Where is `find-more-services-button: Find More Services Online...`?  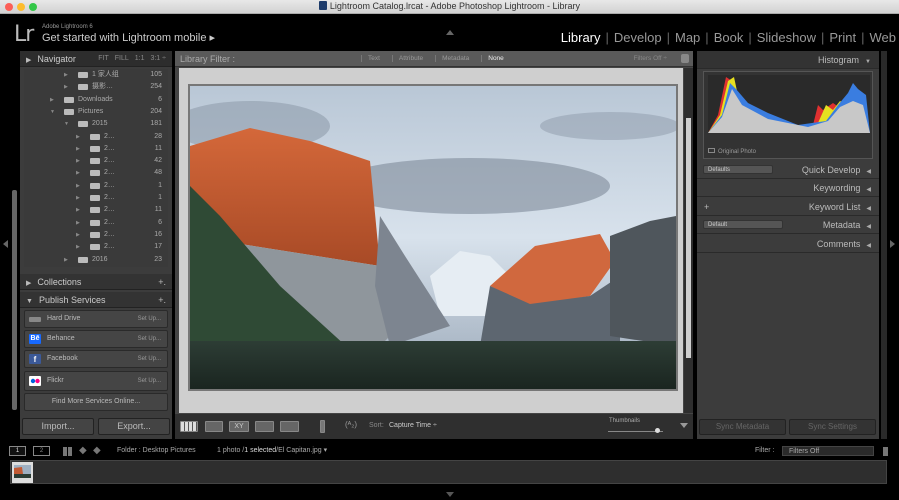 find-more-services-button: Find More Services Online... is located at coordinates (96, 402).